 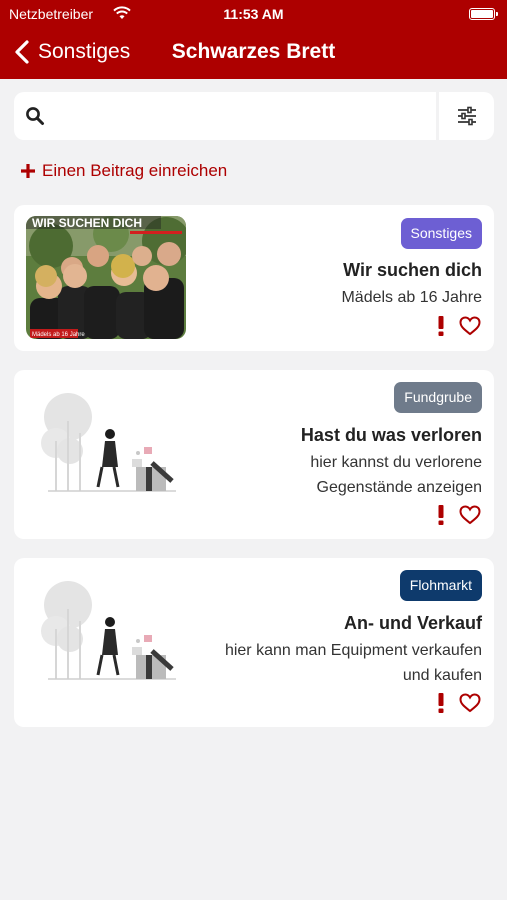 I want to click on plus-icon, so click(x=28, y=171).